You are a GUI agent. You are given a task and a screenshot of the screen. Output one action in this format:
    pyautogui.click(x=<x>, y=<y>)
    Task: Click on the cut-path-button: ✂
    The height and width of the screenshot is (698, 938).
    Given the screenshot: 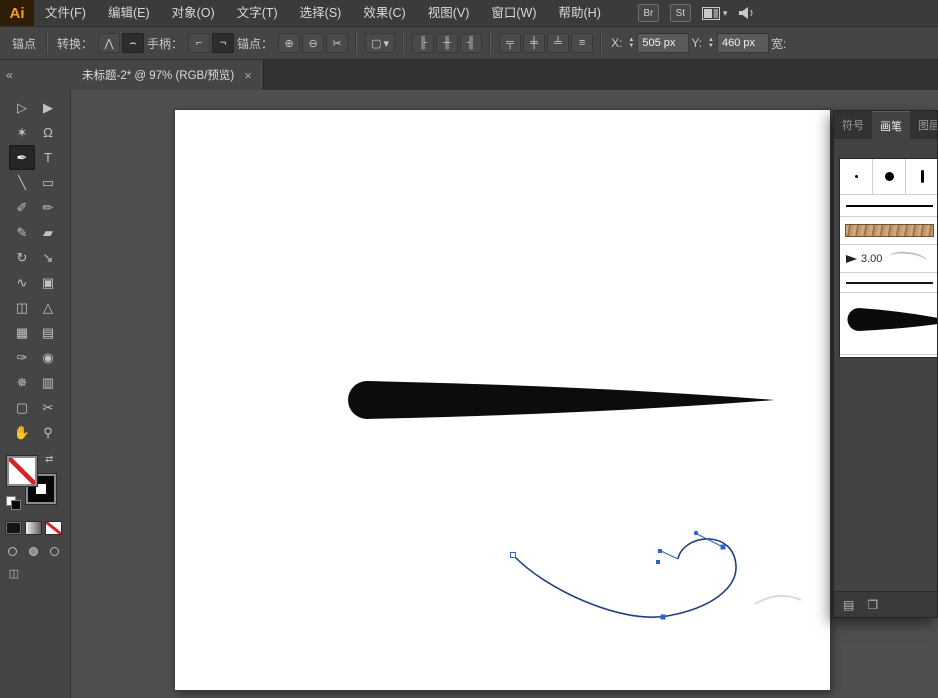 What is the action you would take?
    pyautogui.click(x=337, y=43)
    